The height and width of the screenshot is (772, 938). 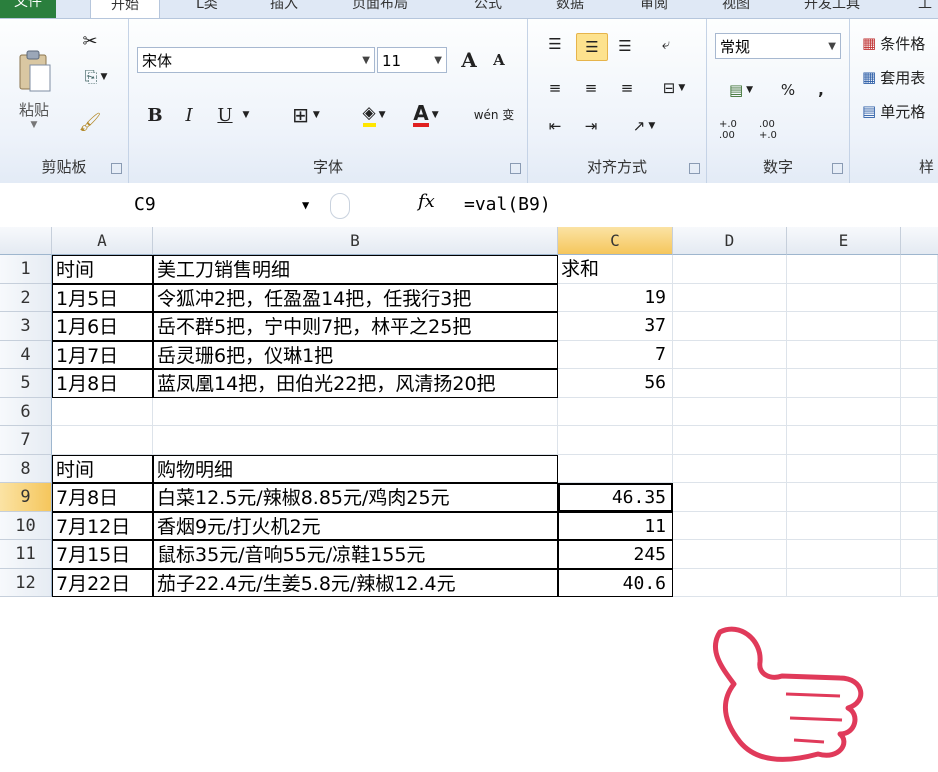 What do you see at coordinates (355, 241) in the screenshot?
I see `column-header-b: B` at bounding box center [355, 241].